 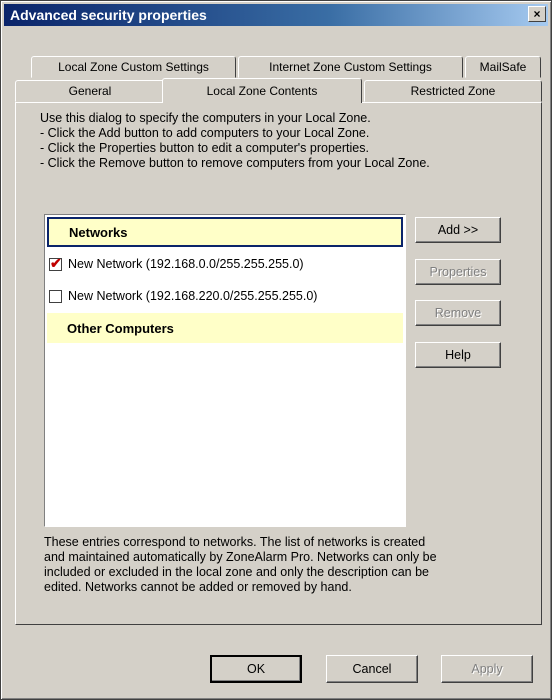 I want to click on remove-button-label: Remove, so click(x=458, y=313).